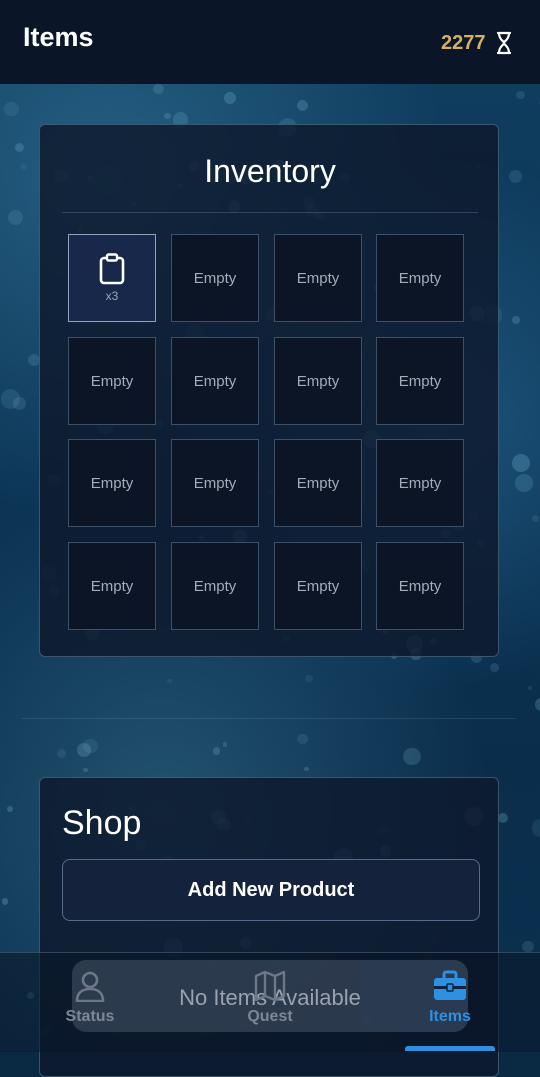  What do you see at coordinates (102, 823) in the screenshot?
I see `shop-title: Shop` at bounding box center [102, 823].